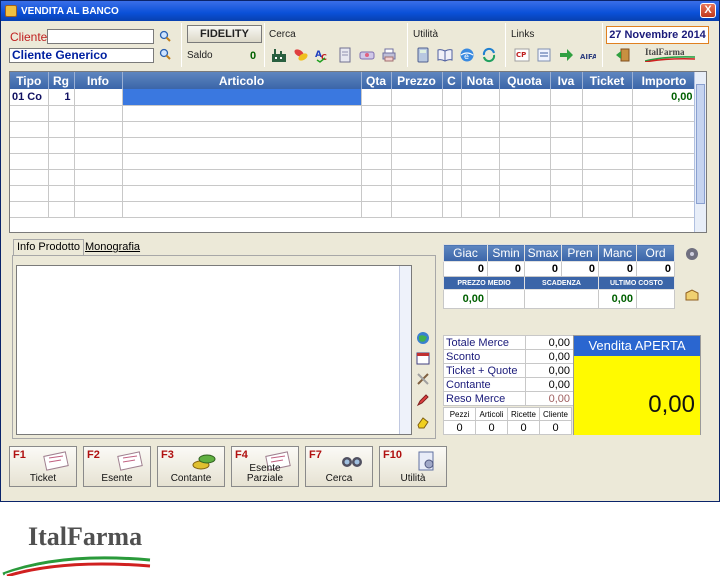  What do you see at coordinates (48, 247) in the screenshot?
I see `tab-info-prodotto: Info Prodotto` at bounding box center [48, 247].